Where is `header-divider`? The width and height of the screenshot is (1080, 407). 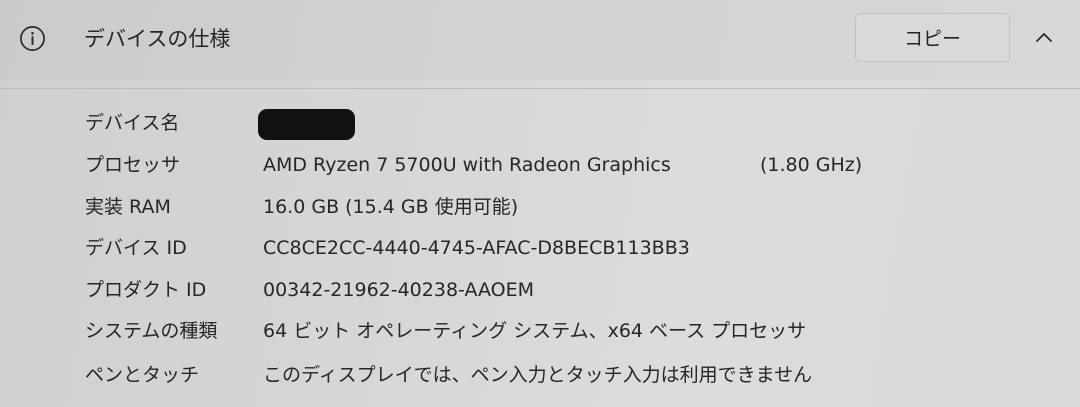 header-divider is located at coordinates (540, 88).